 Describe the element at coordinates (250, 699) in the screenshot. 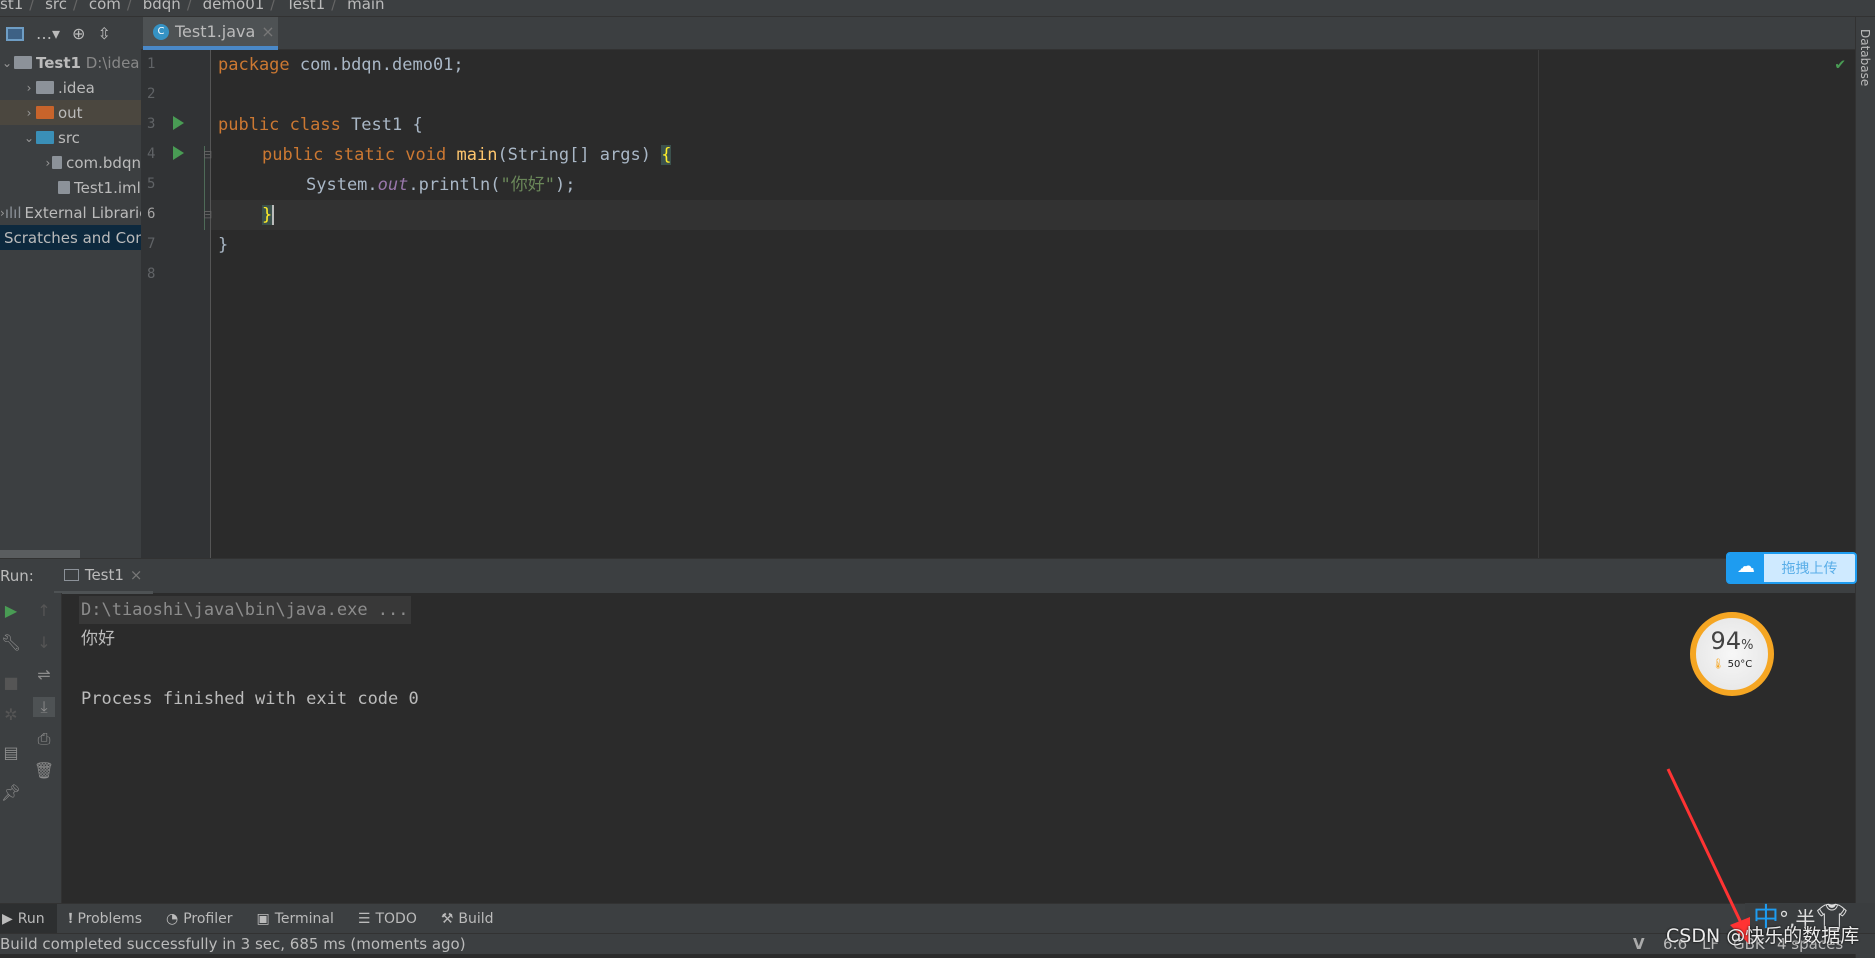

I see `console-line: Process finished with exit code 0` at that location.